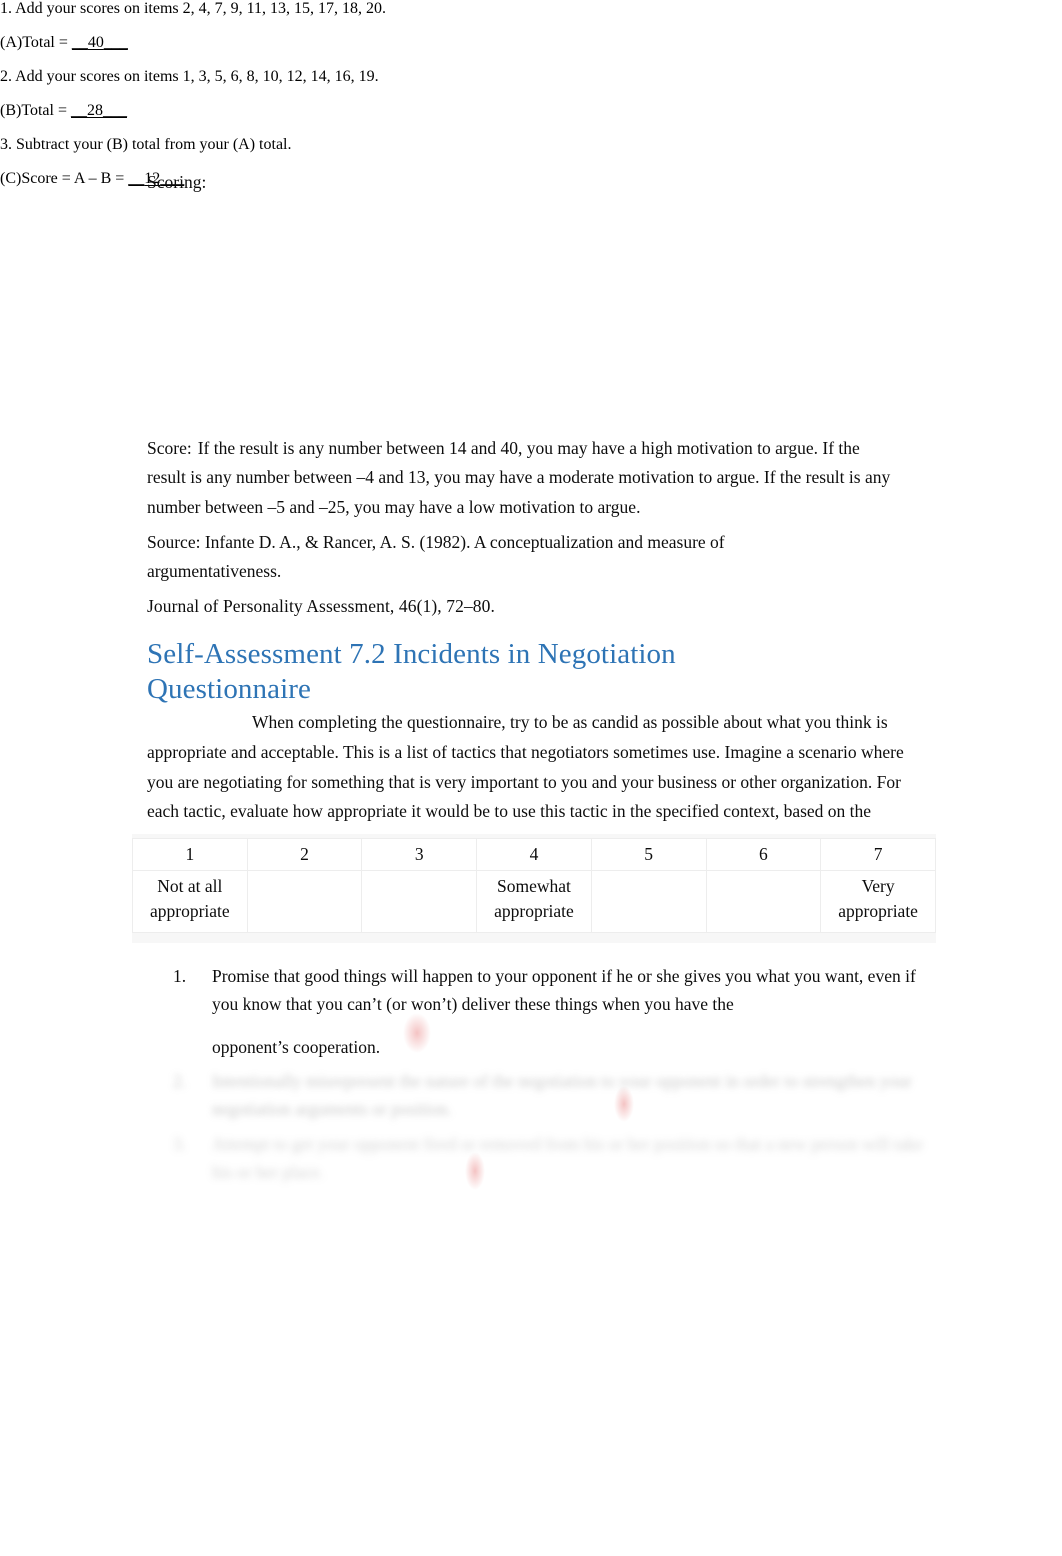 The width and height of the screenshot is (1062, 1556). I want to click on scale-number-cell-4: 4, so click(534, 854).